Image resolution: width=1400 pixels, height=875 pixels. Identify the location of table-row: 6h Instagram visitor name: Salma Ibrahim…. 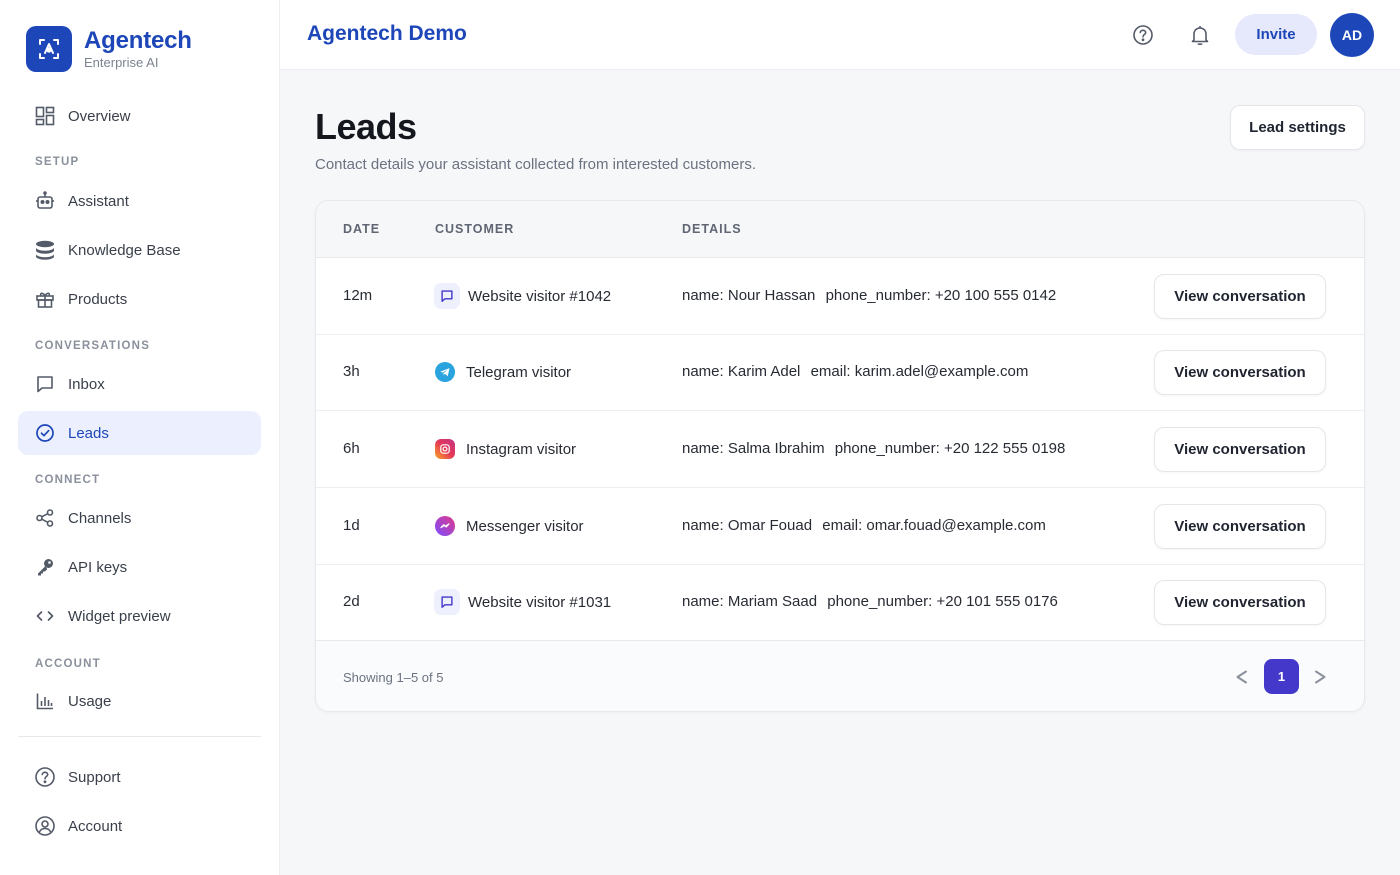
(840, 449).